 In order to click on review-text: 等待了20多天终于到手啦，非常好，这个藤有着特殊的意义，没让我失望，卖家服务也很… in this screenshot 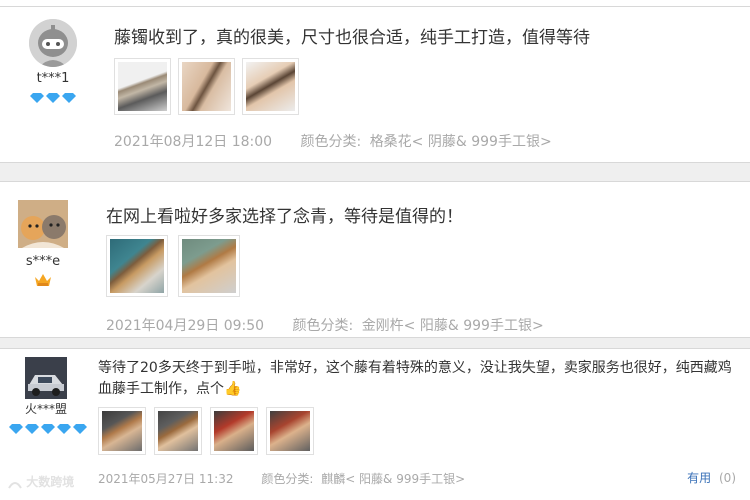, I will do `click(415, 378)`.